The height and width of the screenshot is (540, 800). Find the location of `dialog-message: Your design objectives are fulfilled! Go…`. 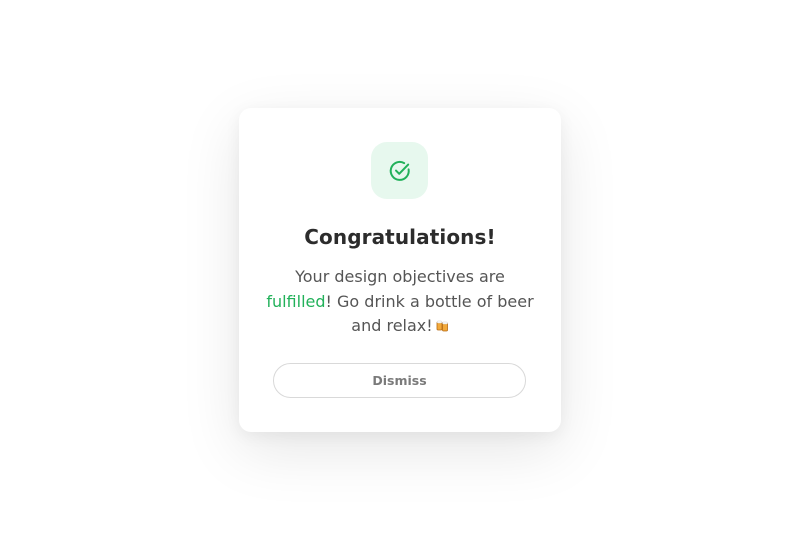

dialog-message: Your design objectives are fulfilled! Go… is located at coordinates (400, 302).